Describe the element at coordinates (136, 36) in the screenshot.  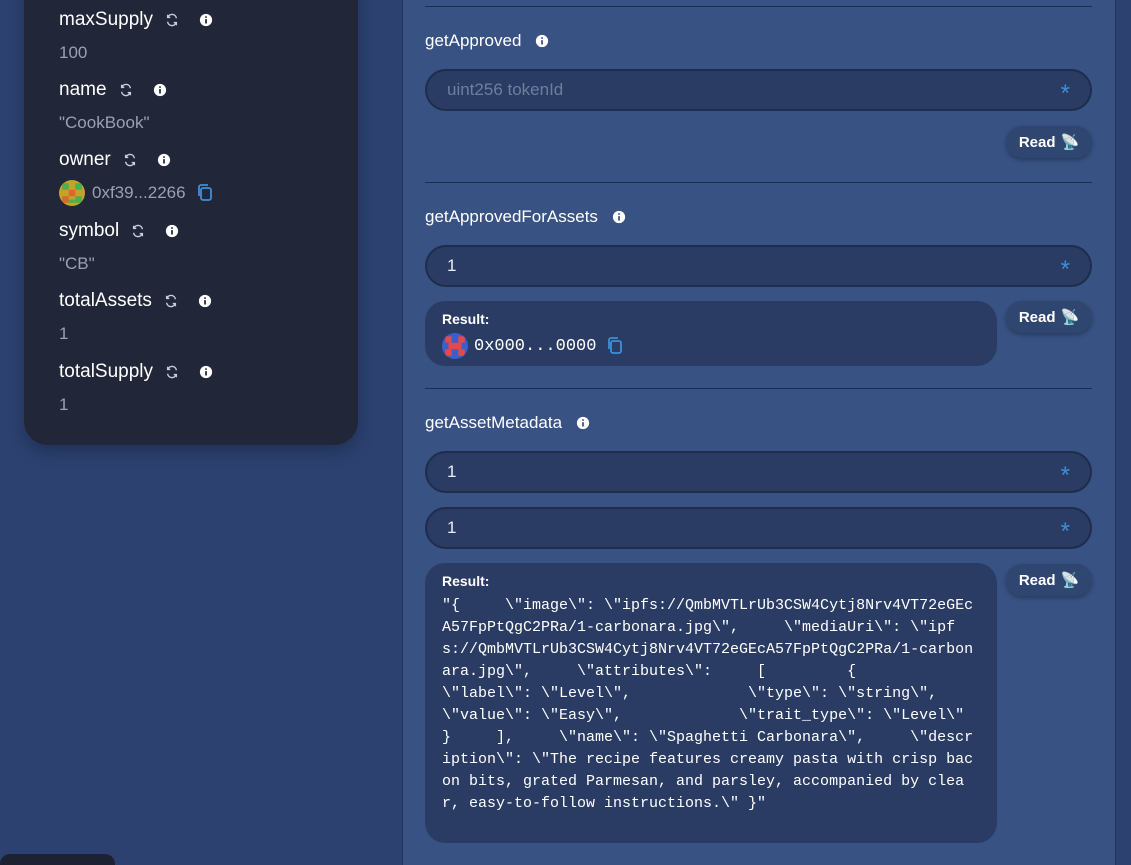
I see `variable-maxsupply: maxSupply 100` at that location.